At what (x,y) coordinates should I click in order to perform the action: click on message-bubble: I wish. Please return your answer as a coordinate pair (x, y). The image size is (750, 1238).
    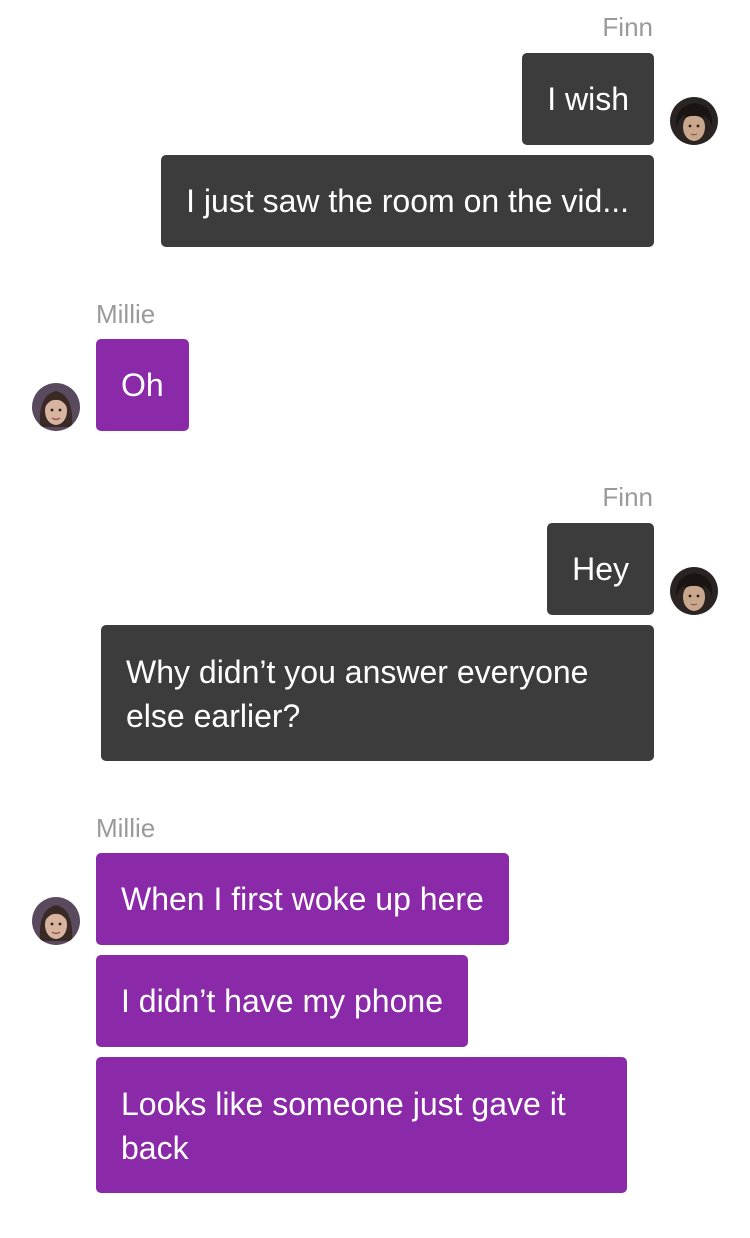
    Looking at the image, I should click on (588, 99).